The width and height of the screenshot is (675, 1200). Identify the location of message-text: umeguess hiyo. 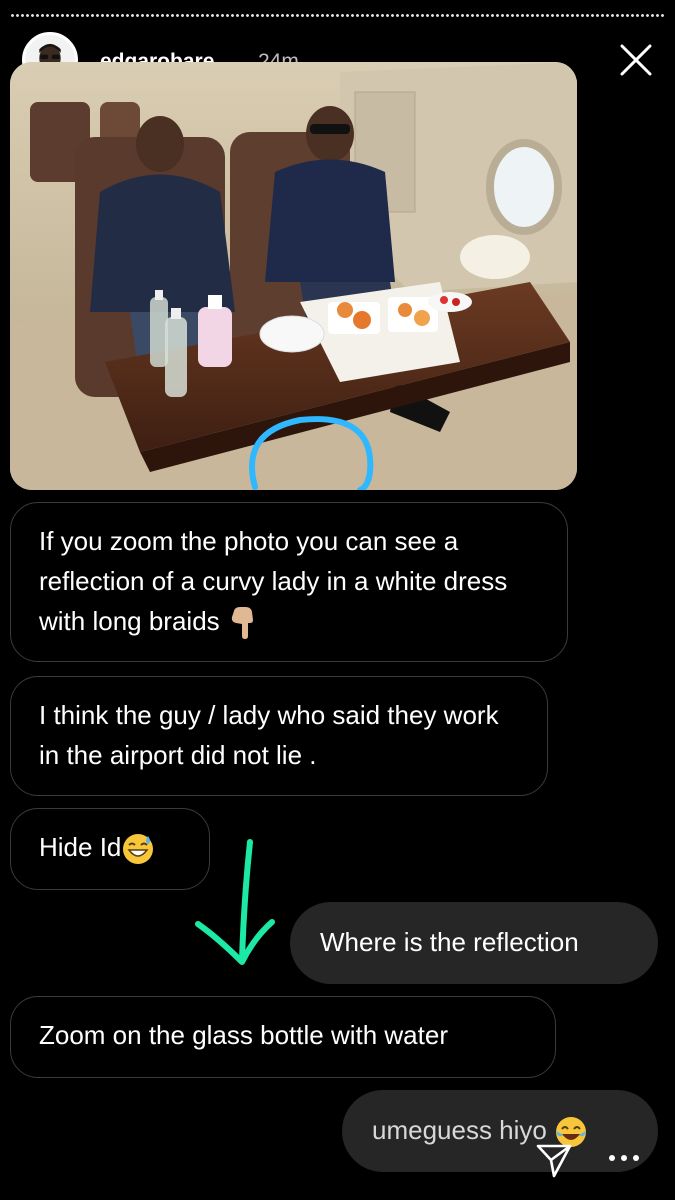
(459, 1130).